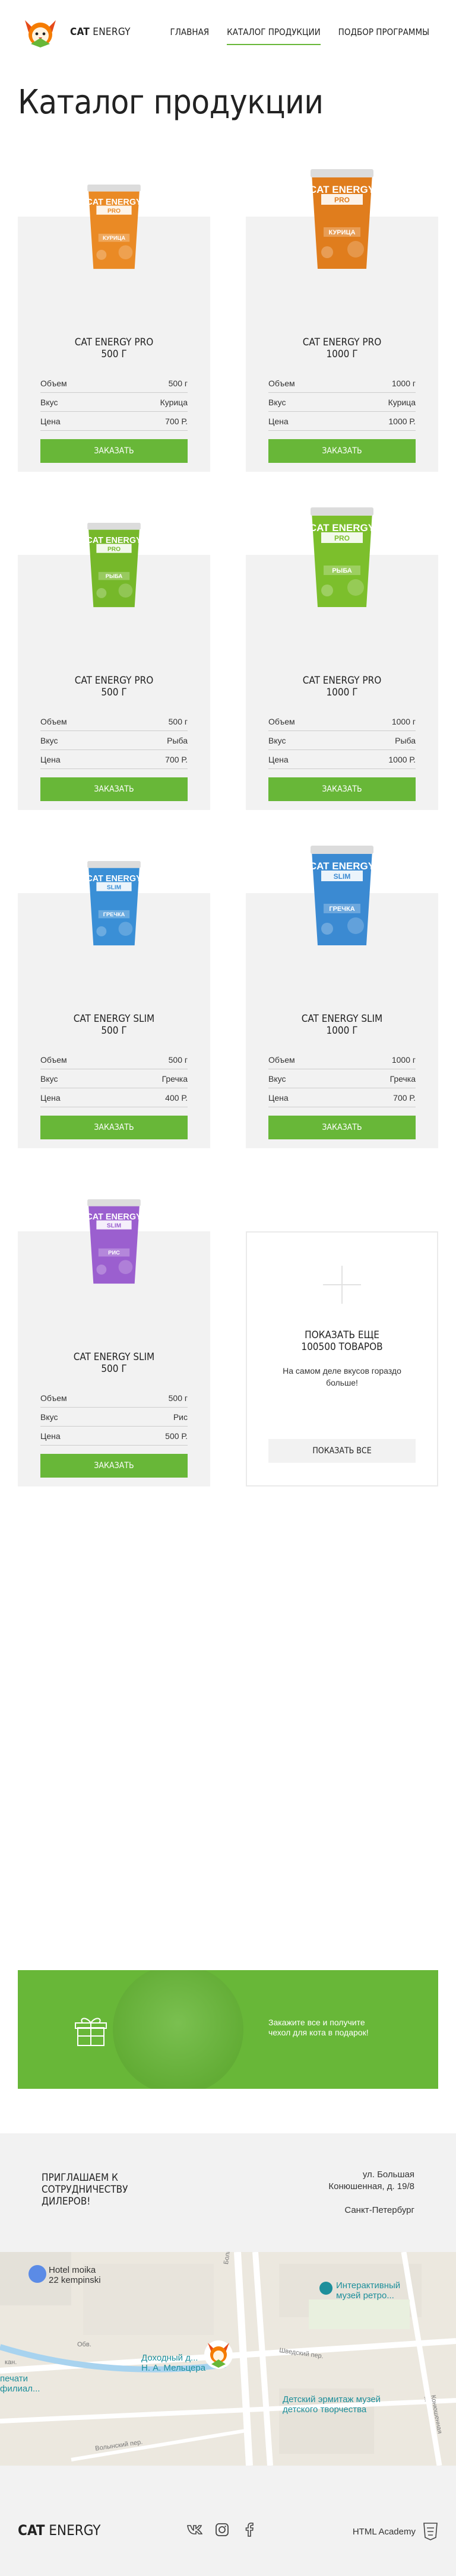  Describe the element at coordinates (430, 2531) in the screenshot. I see `html-academy-logo-icon` at that location.